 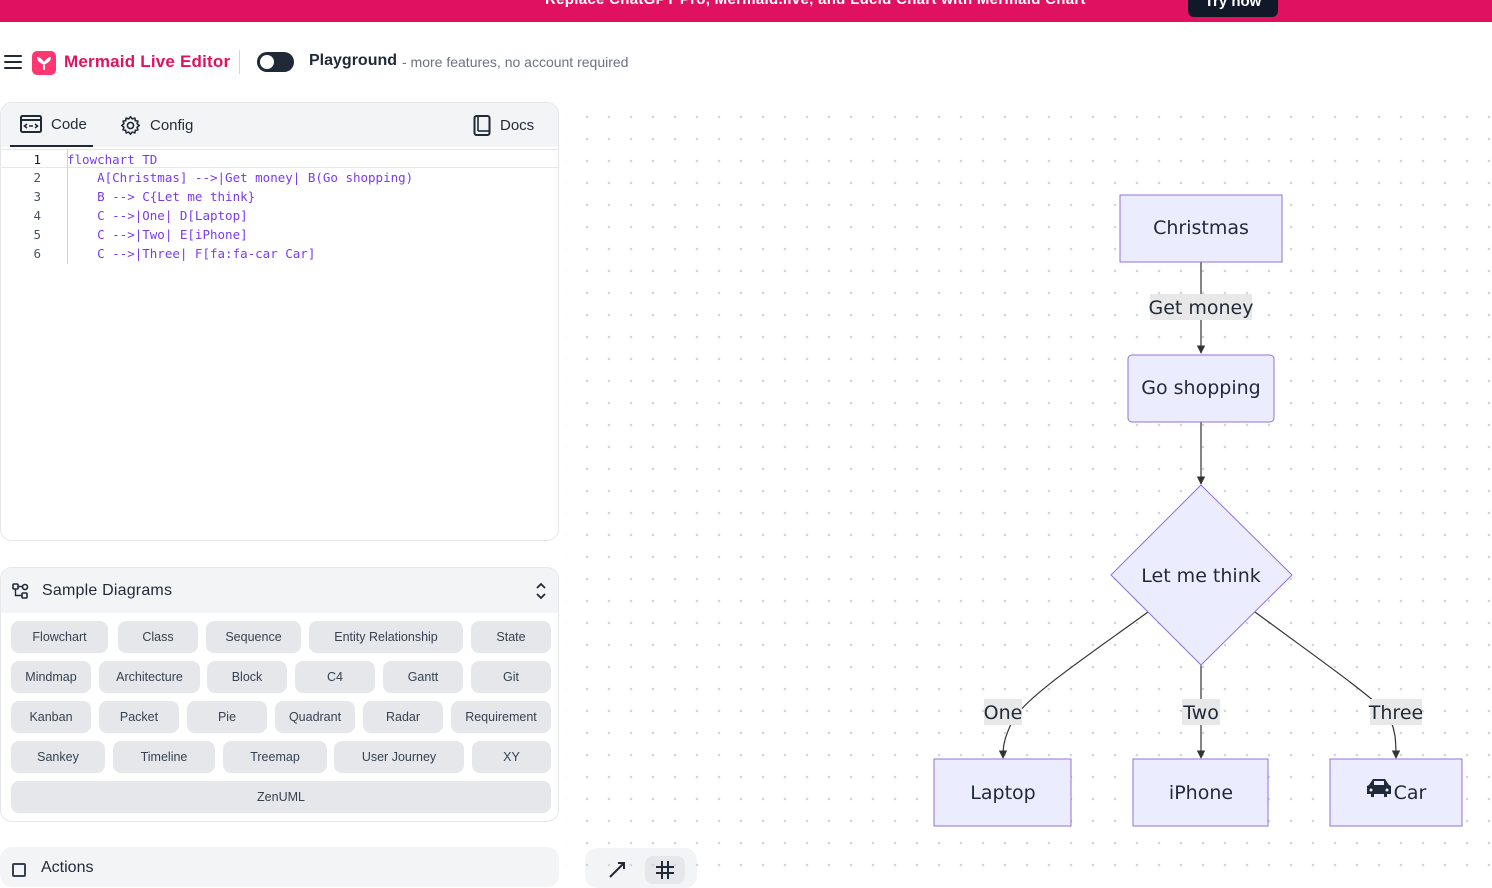 What do you see at coordinates (1201, 793) in the screenshot?
I see `node-iphone-label: iPhone` at bounding box center [1201, 793].